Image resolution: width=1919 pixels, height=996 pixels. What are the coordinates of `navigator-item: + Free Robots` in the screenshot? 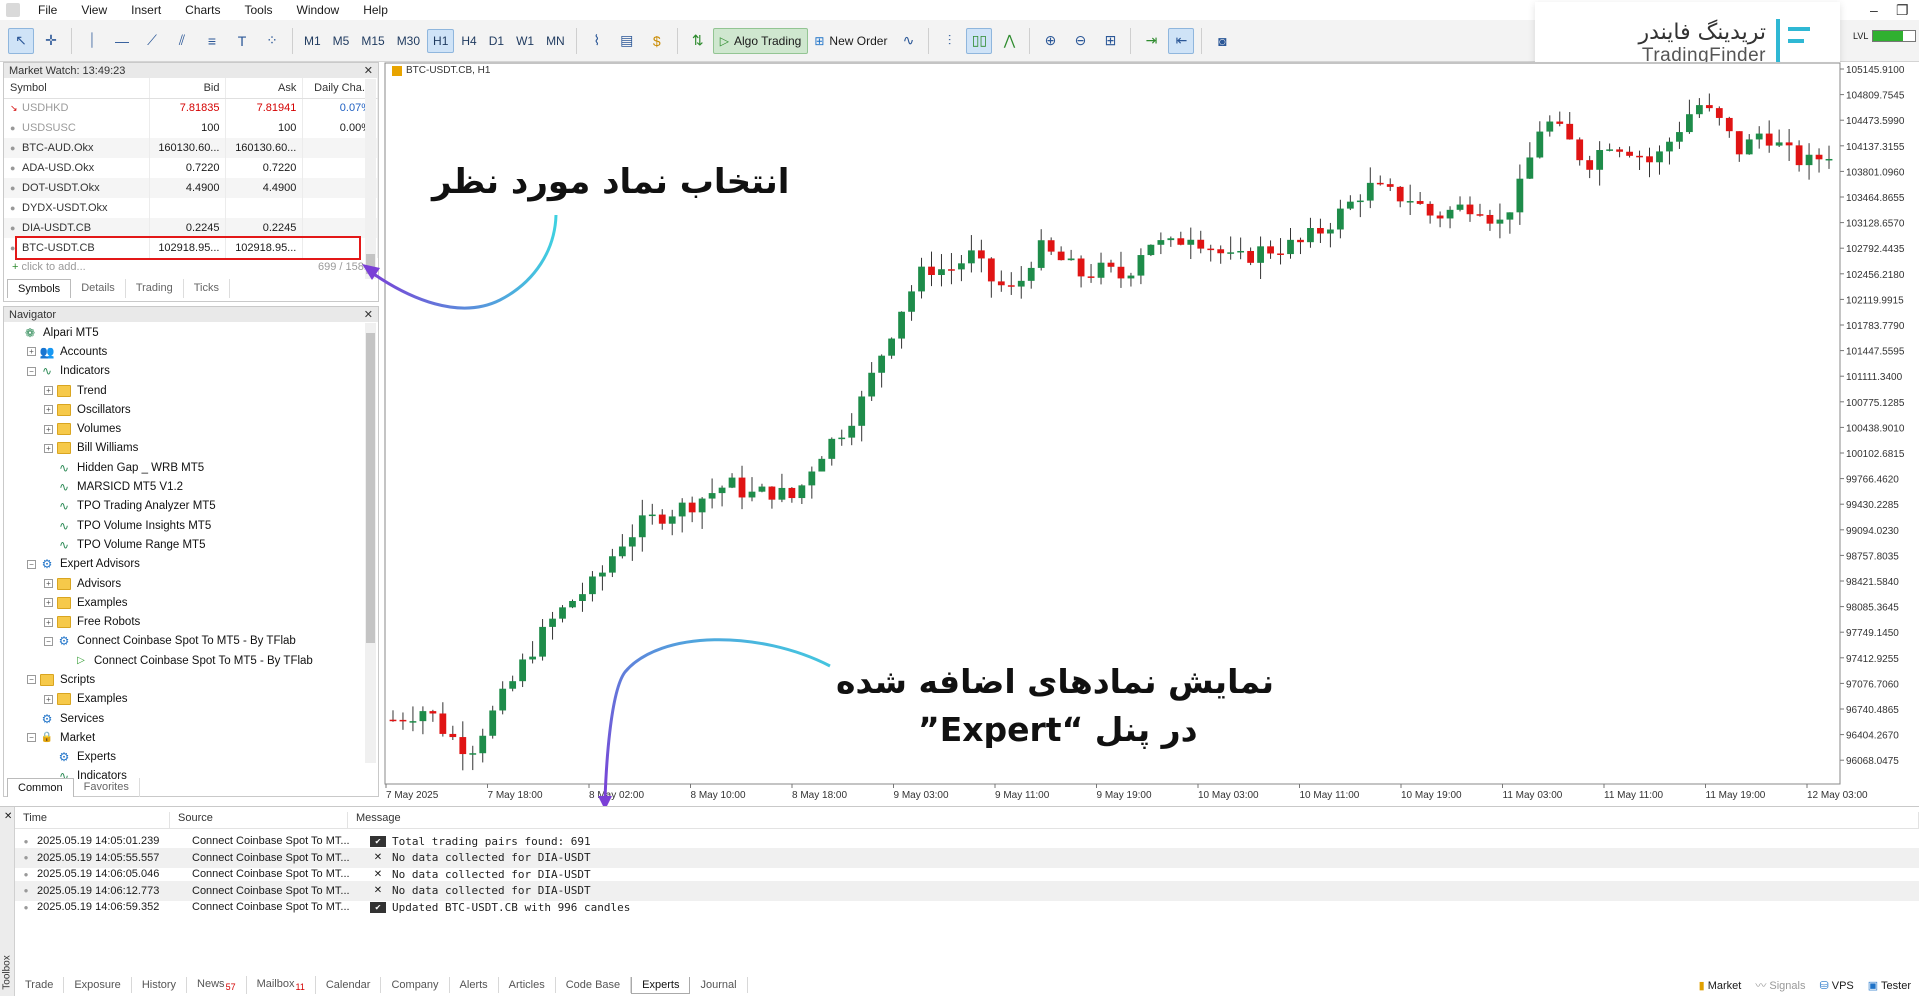 It's located at (191, 621).